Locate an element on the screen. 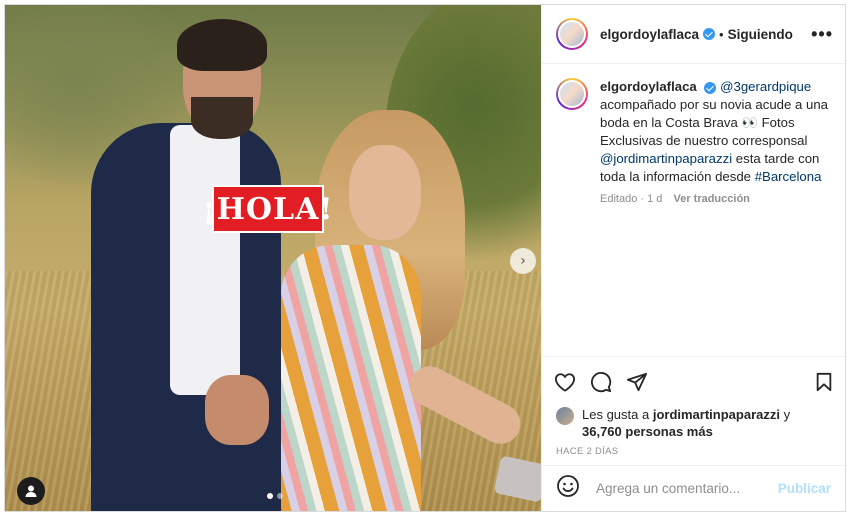  man-beard is located at coordinates (222, 118).